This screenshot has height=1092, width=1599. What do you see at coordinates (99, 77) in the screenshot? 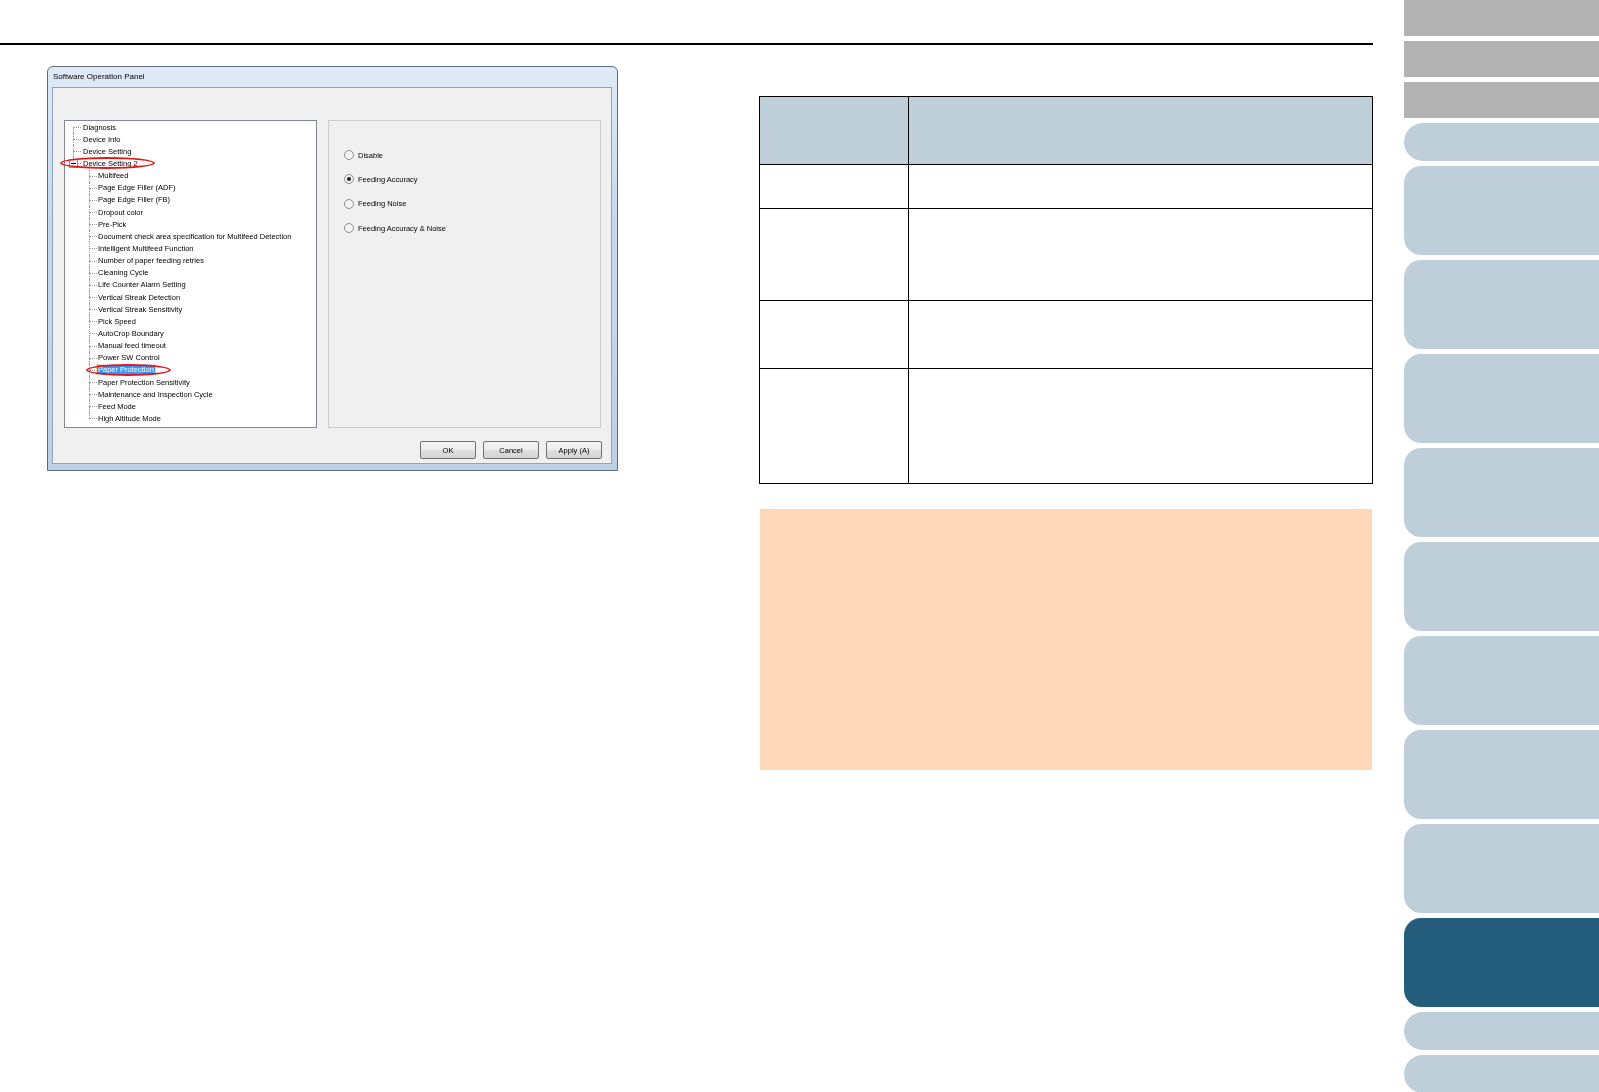
I see `window-title: Software Operation Panel` at bounding box center [99, 77].